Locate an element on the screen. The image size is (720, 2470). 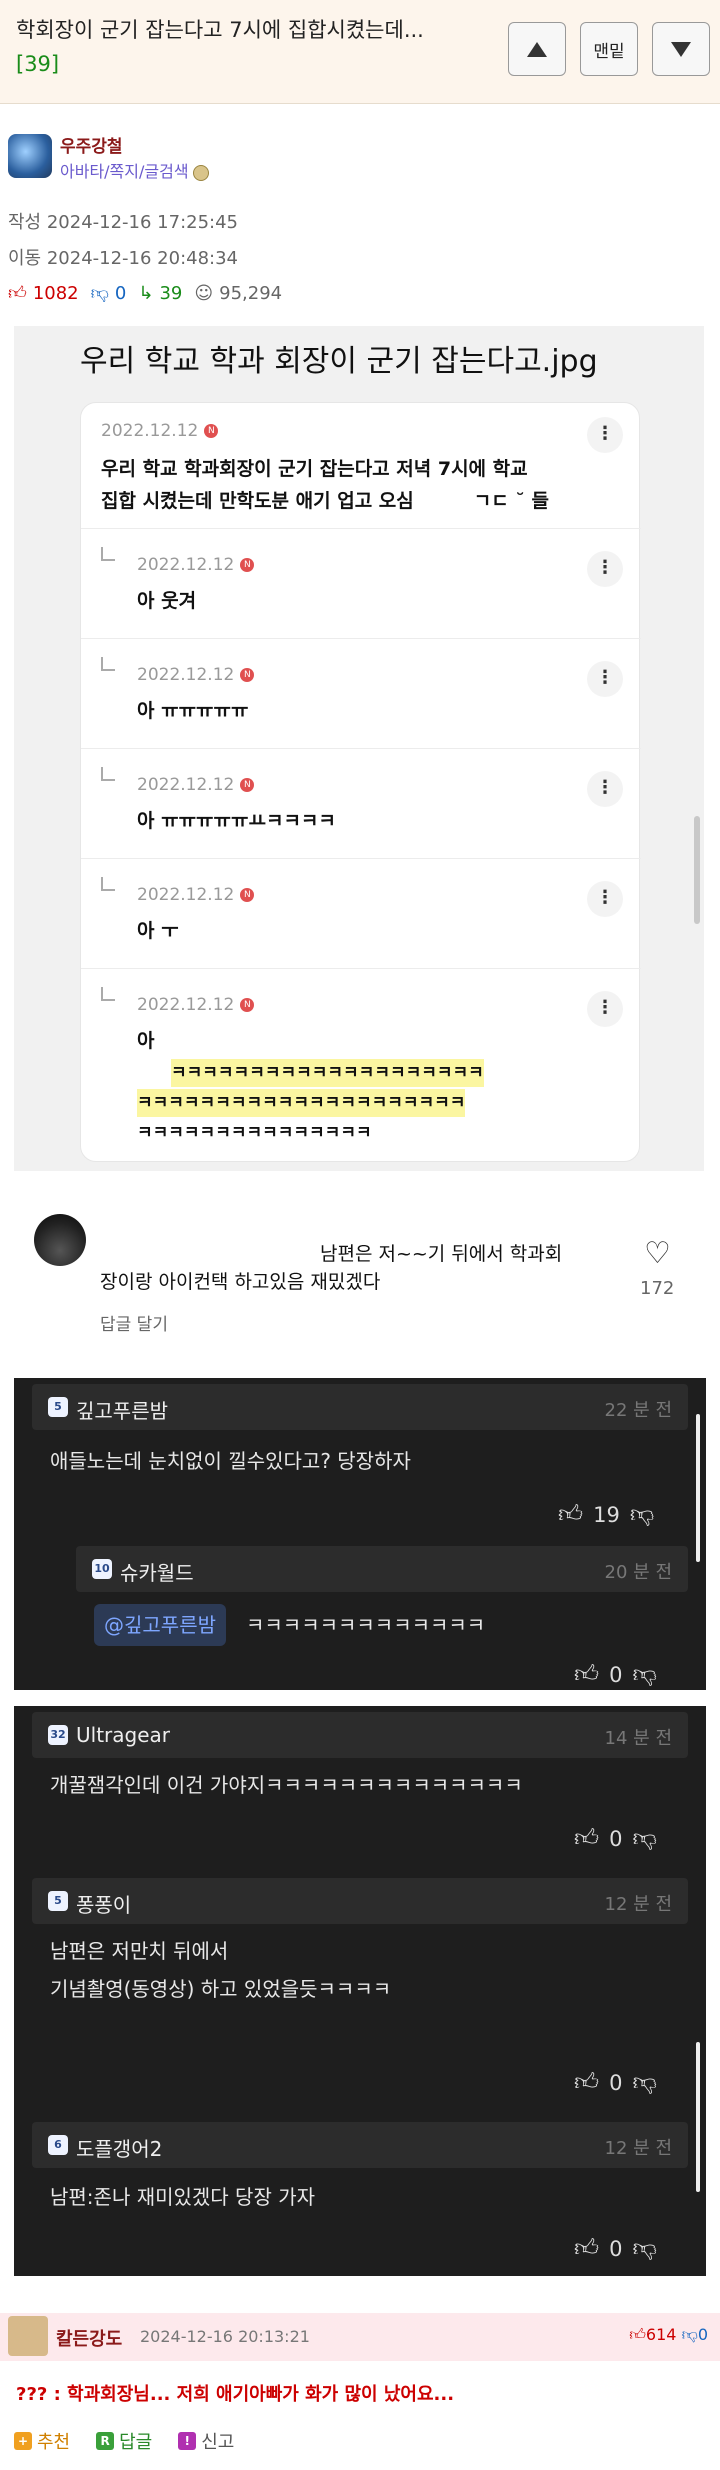
reply-count: 39 is located at coordinates (171, 293).